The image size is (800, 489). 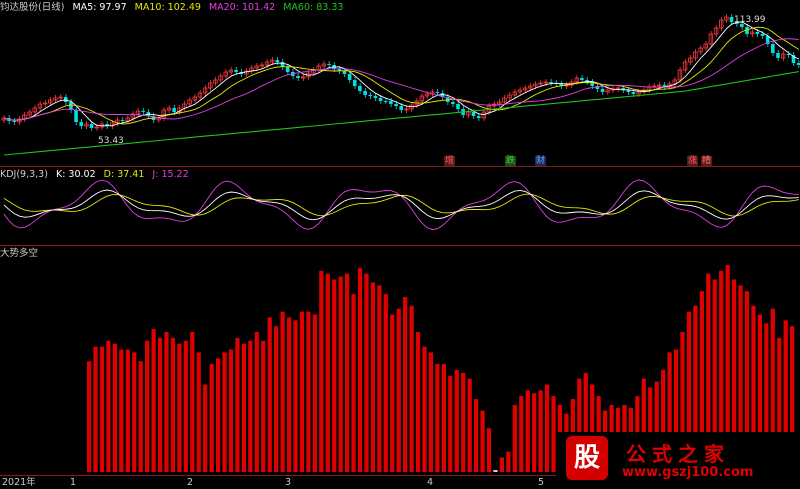 I want to click on watermark-url: www.gszj100.com, so click(x=688, y=472).